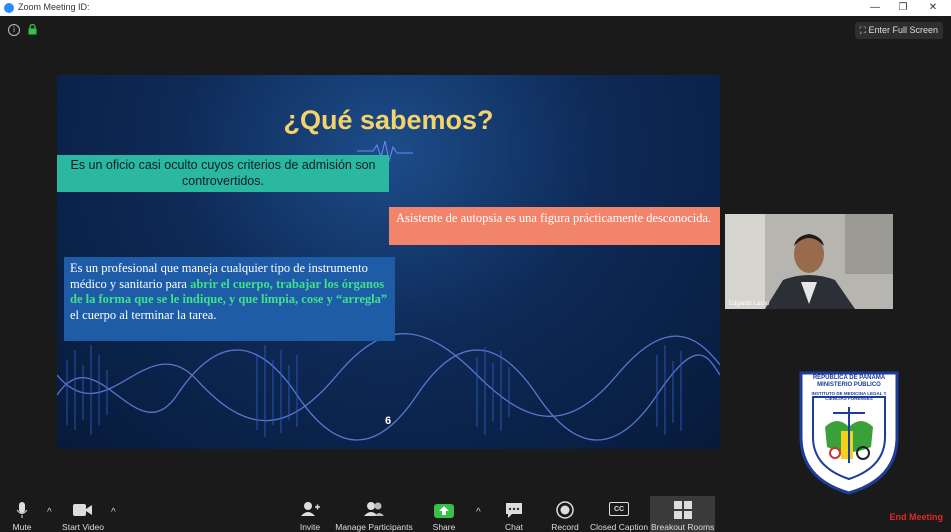 The height and width of the screenshot is (532, 951). What do you see at coordinates (374, 509) in the screenshot?
I see `participants-icon` at bounding box center [374, 509].